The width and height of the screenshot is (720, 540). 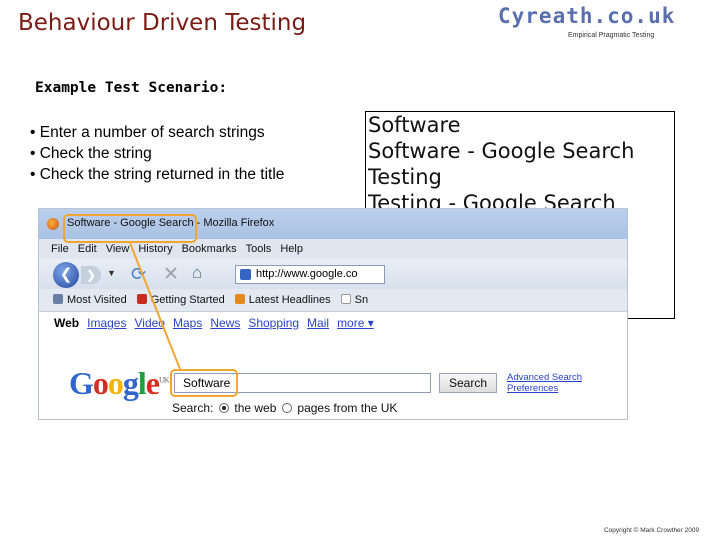 I want to click on scope-uk-label: pages from the UK, so click(x=347, y=408).